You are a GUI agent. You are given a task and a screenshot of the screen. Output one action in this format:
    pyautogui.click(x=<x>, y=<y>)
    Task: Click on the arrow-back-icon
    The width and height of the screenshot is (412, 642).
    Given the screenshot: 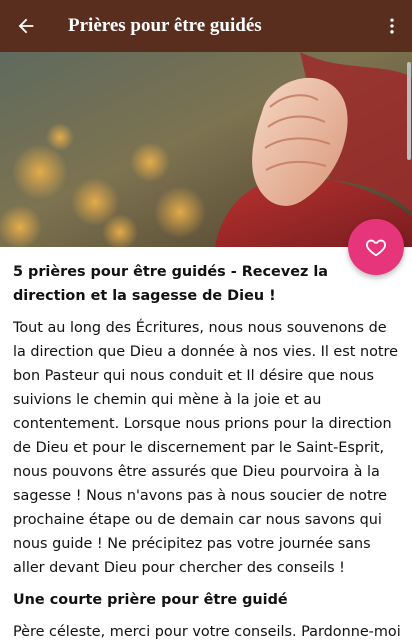 What is the action you would take?
    pyautogui.click(x=26, y=26)
    